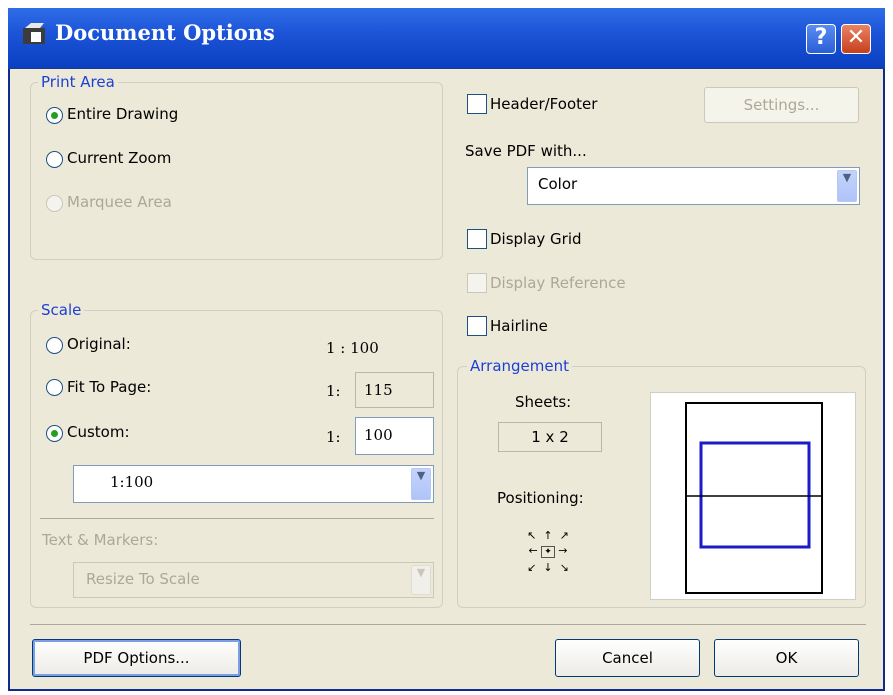 The image size is (893, 695). I want to click on fit-to-page-radio, so click(54, 387).